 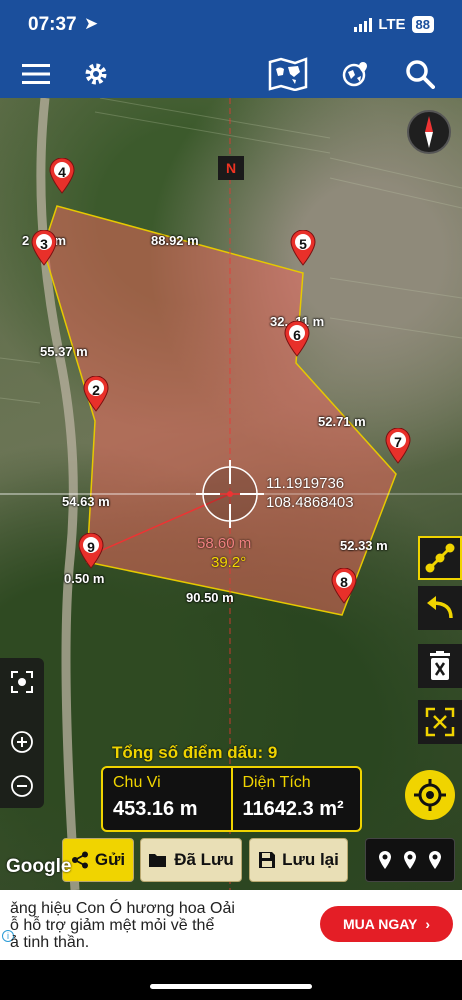 What do you see at coordinates (22, 684) in the screenshot?
I see `locate-frame-icon` at bounding box center [22, 684].